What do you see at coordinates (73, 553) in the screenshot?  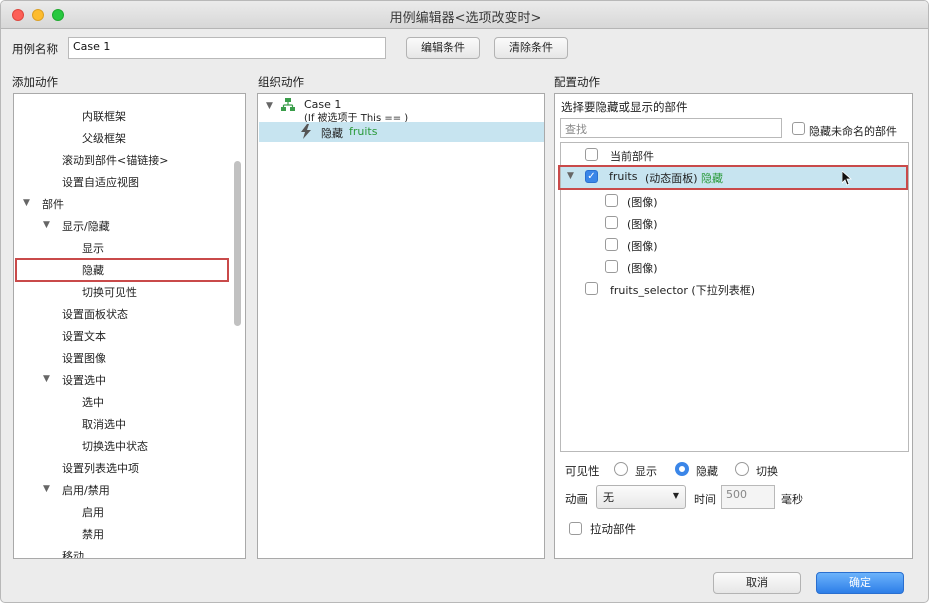 I see `tree-item-move: 移动` at bounding box center [73, 553].